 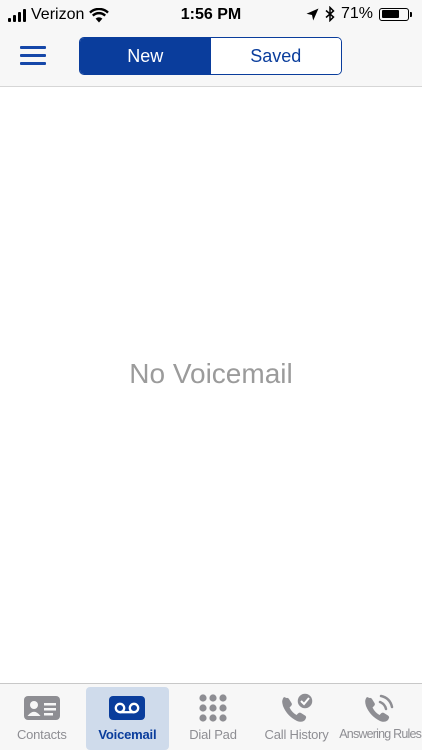 I want to click on answering-rules-icon, so click(x=379, y=708).